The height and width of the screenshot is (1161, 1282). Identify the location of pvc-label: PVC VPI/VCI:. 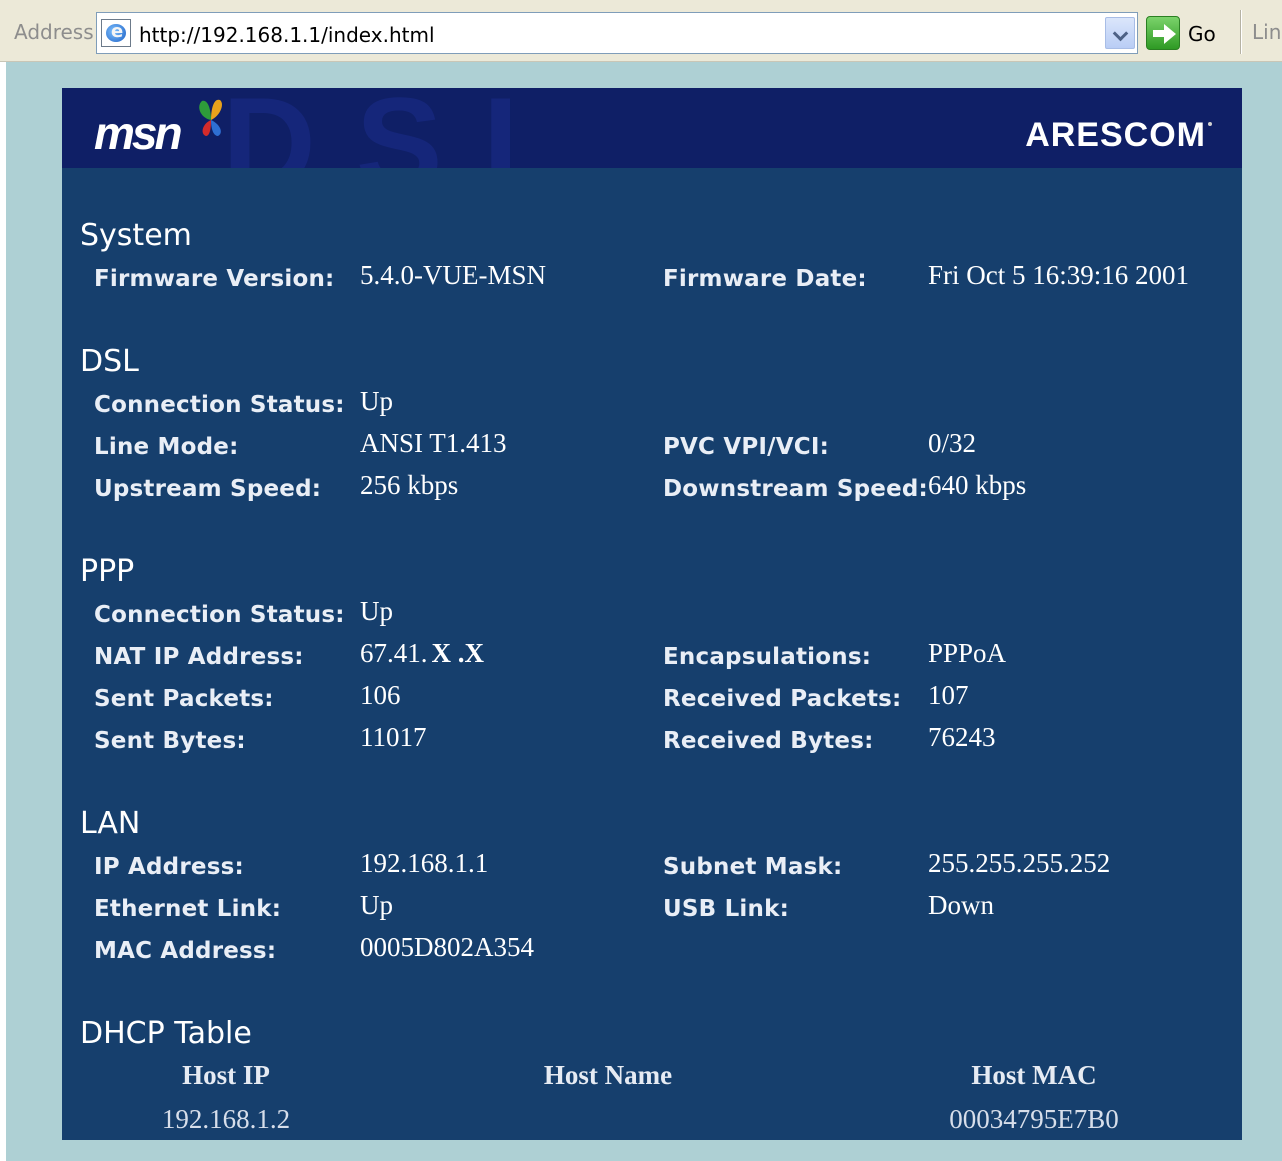
(746, 447).